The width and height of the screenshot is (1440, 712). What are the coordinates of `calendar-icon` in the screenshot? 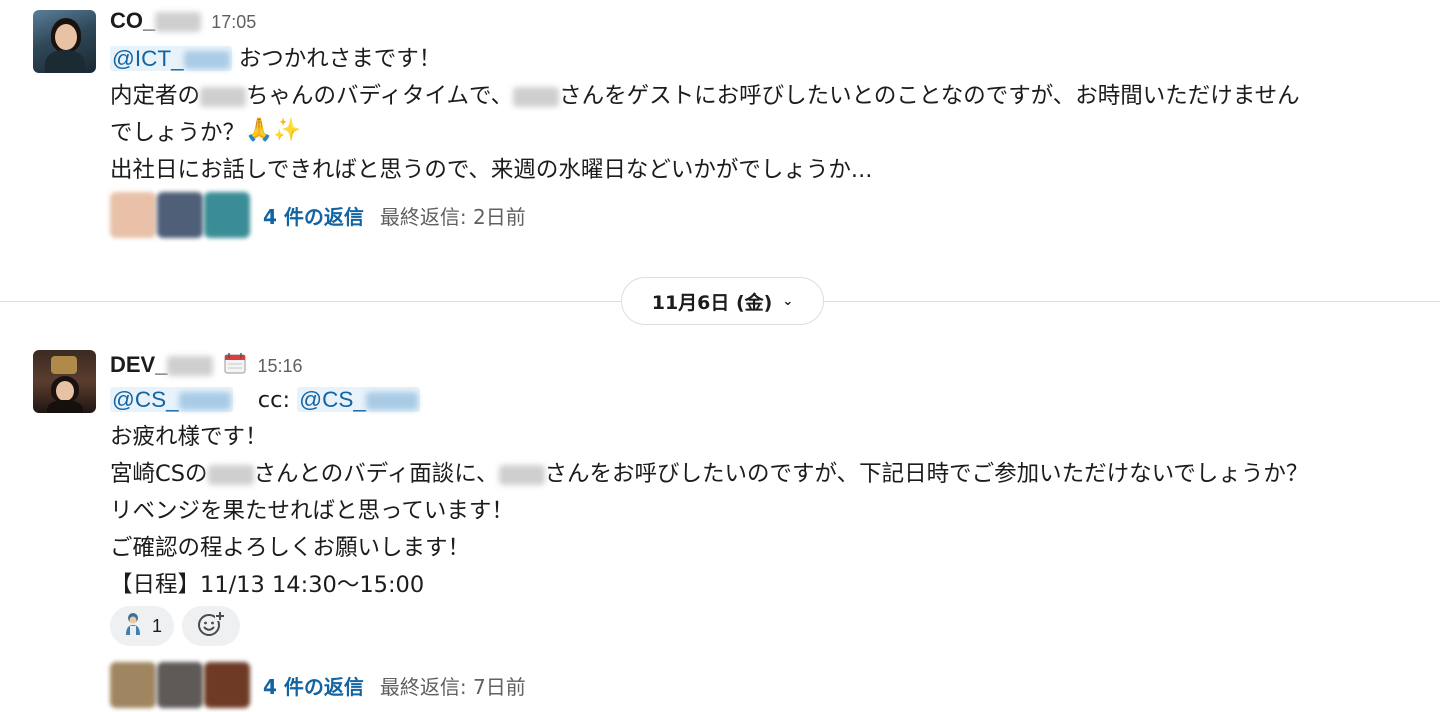 It's located at (235, 363).